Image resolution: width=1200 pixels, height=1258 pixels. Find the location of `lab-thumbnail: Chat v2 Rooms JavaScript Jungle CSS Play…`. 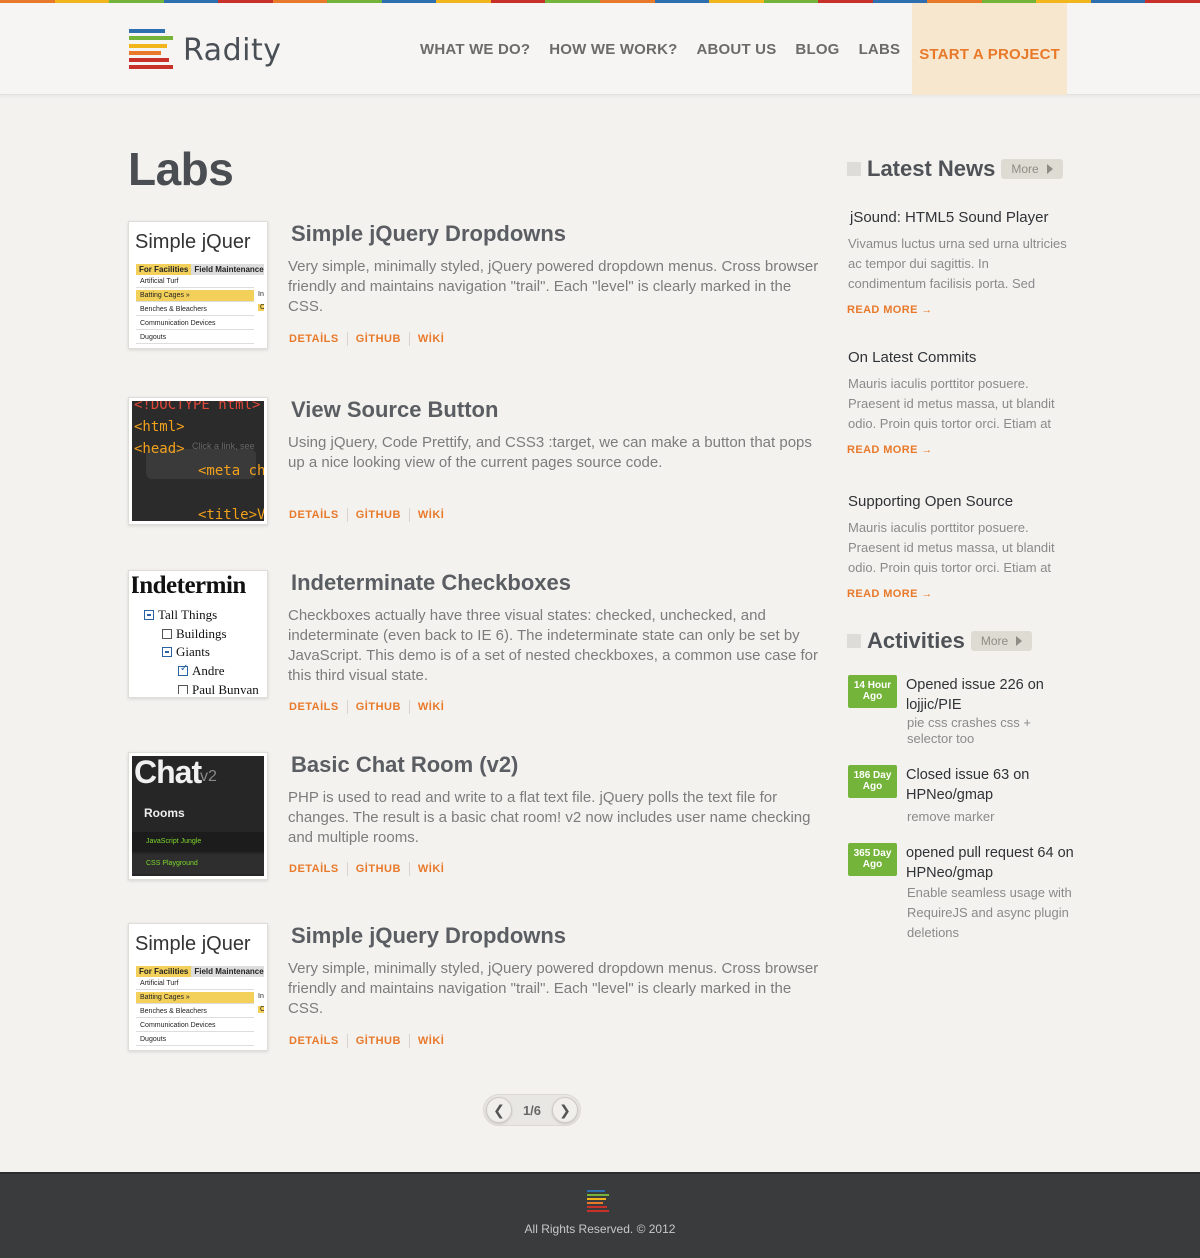

lab-thumbnail: Chat v2 Rooms JavaScript Jungle CSS Play… is located at coordinates (198, 816).